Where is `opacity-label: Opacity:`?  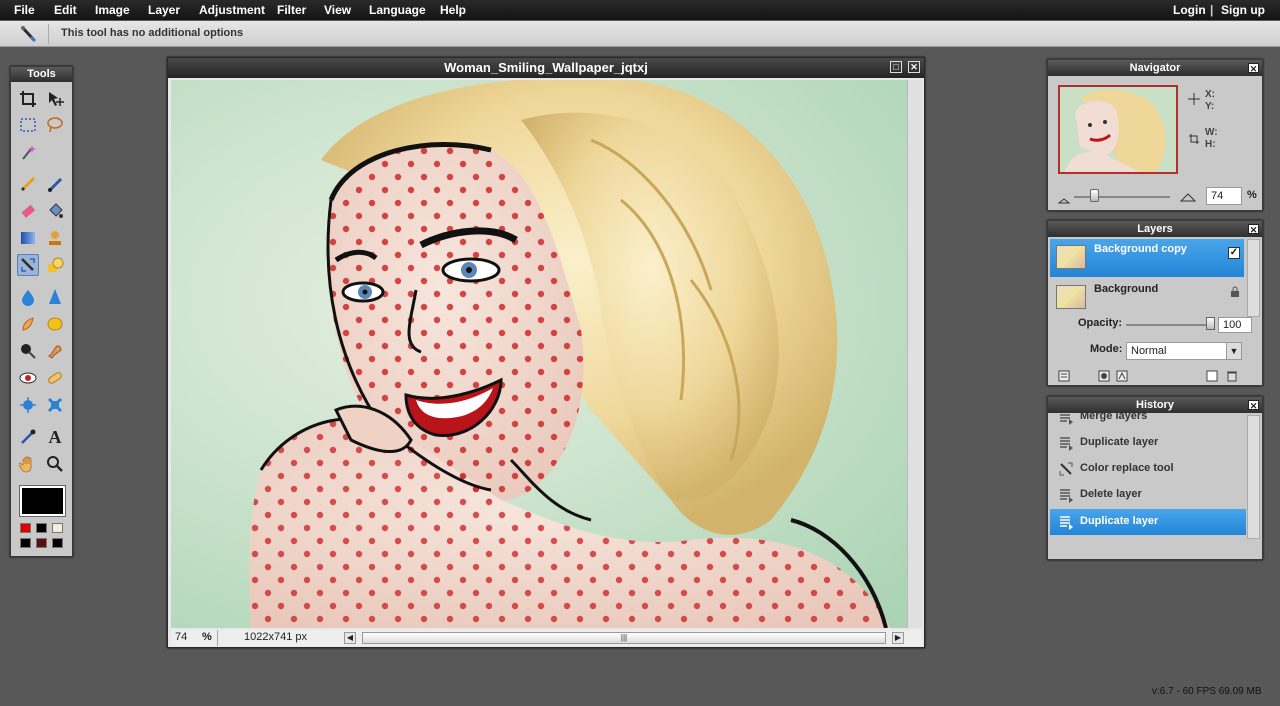 opacity-label: Opacity: is located at coordinates (1100, 323).